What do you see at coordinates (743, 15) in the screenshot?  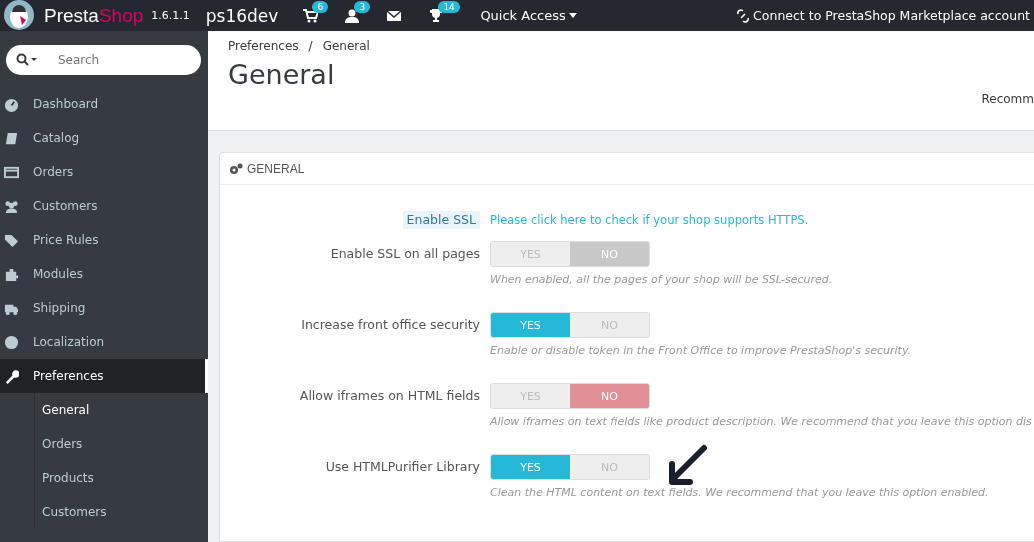 I see `link-icon` at bounding box center [743, 15].